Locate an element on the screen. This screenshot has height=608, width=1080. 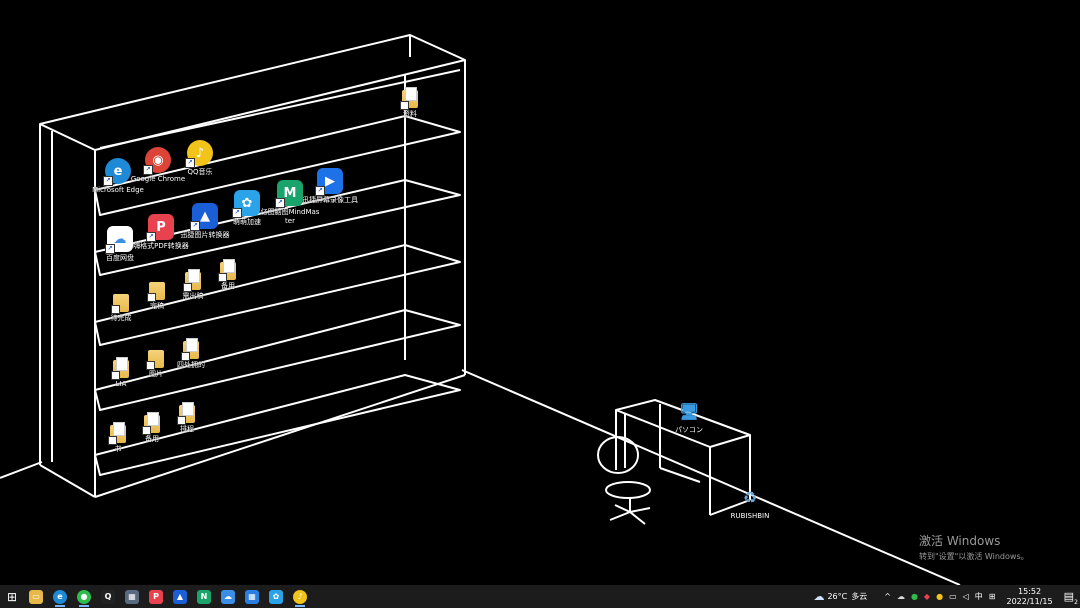
icon-label: 书 is located at coordinates (118, 449).